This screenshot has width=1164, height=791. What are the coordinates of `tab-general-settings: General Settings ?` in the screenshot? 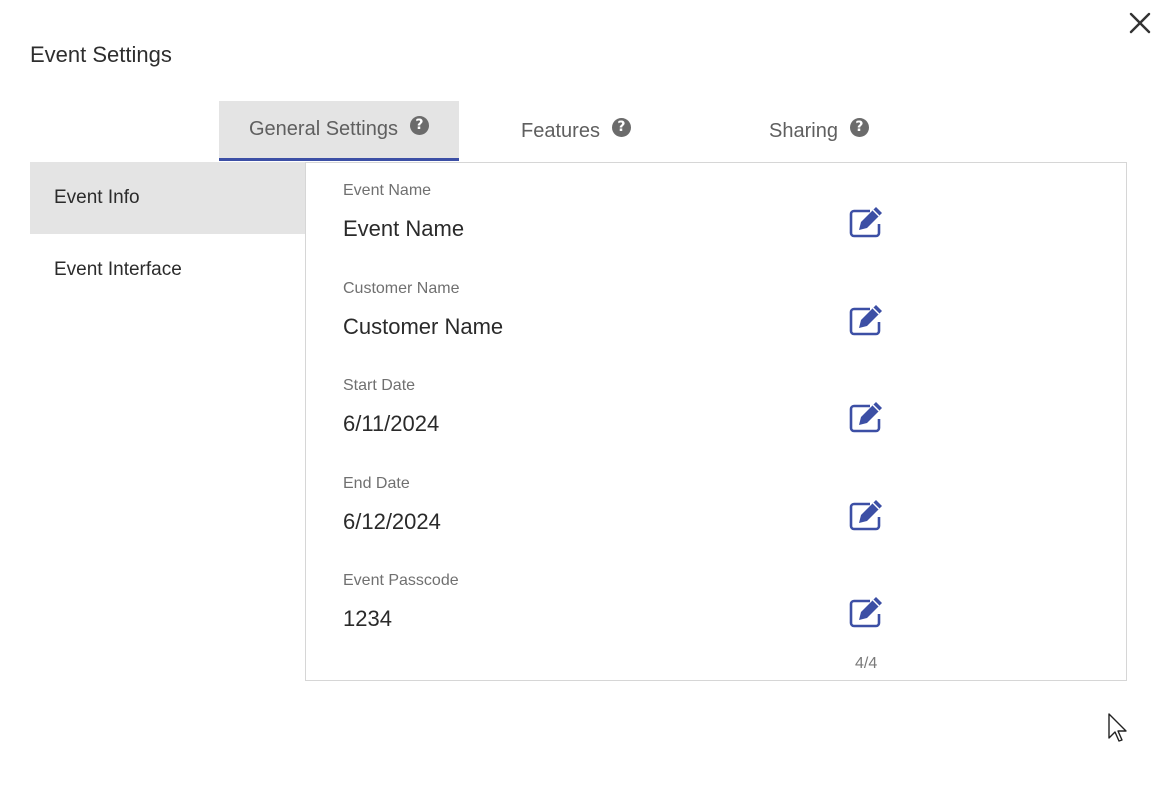 It's located at (339, 131).